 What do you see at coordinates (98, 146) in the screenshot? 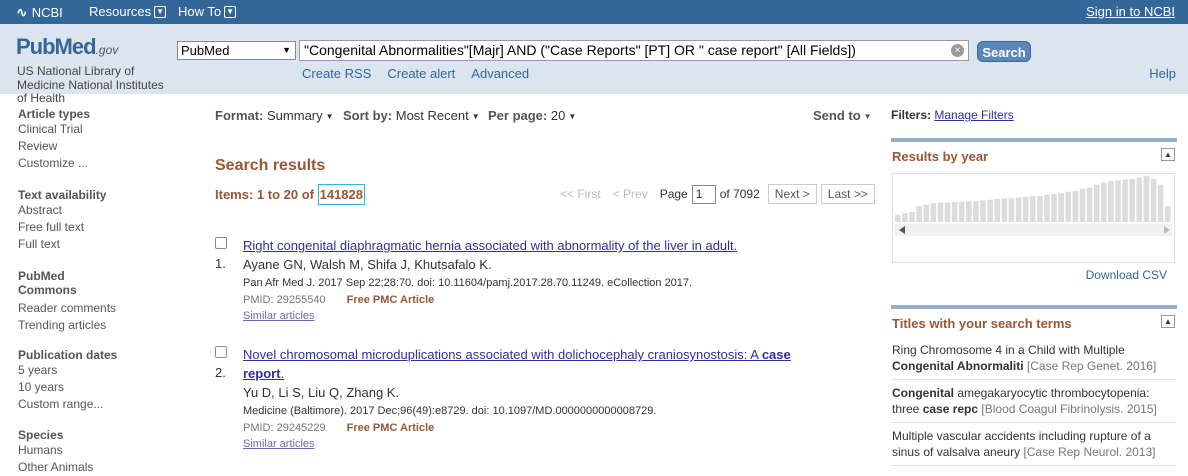
I see `facet-item-review: Review` at bounding box center [98, 146].